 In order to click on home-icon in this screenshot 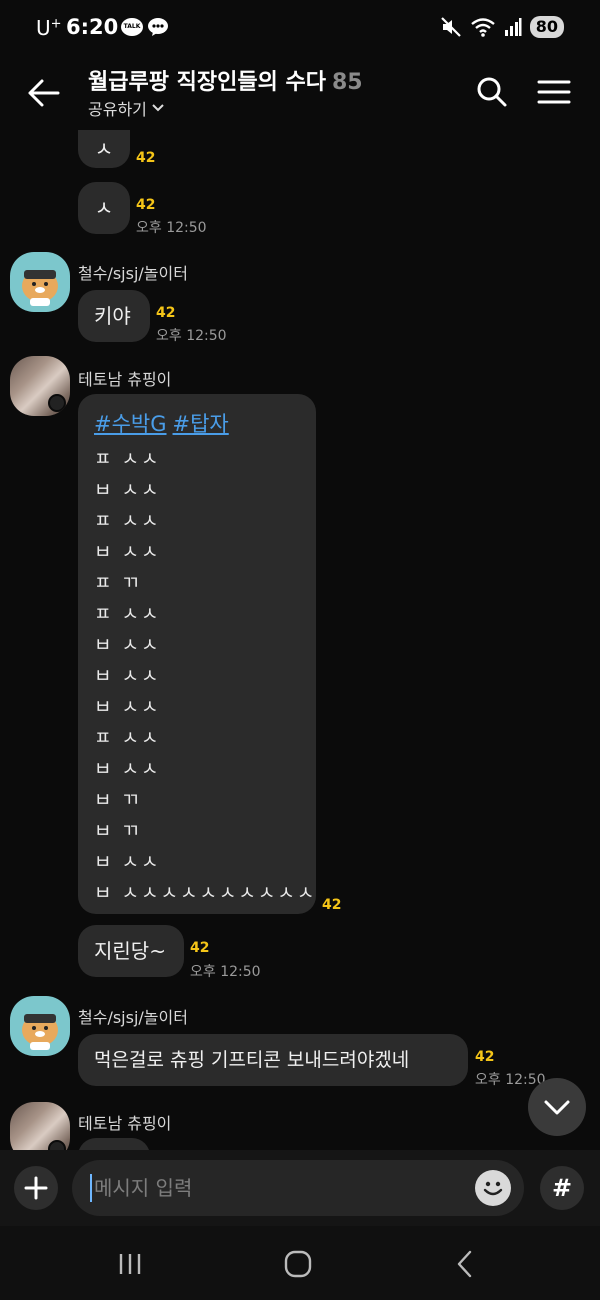, I will do `click(298, 1264)`.